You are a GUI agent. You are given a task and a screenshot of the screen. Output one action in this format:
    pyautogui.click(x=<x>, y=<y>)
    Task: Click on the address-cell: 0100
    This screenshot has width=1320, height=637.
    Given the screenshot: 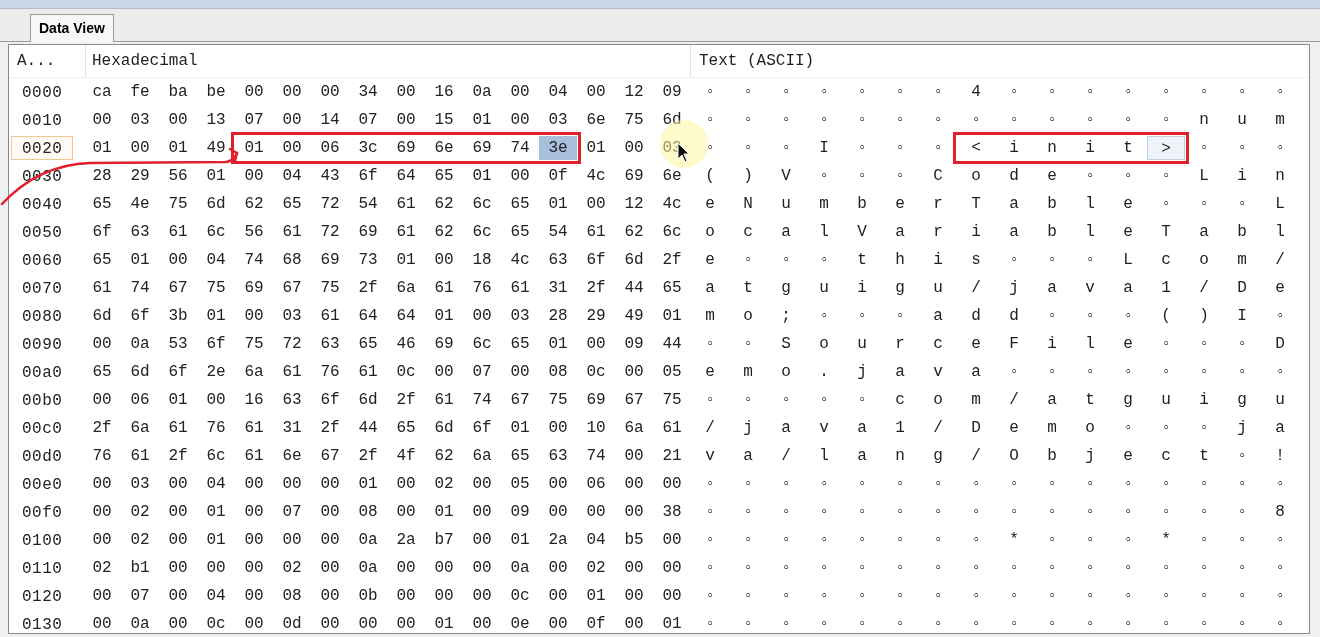 What is the action you would take?
    pyautogui.click(x=42, y=540)
    